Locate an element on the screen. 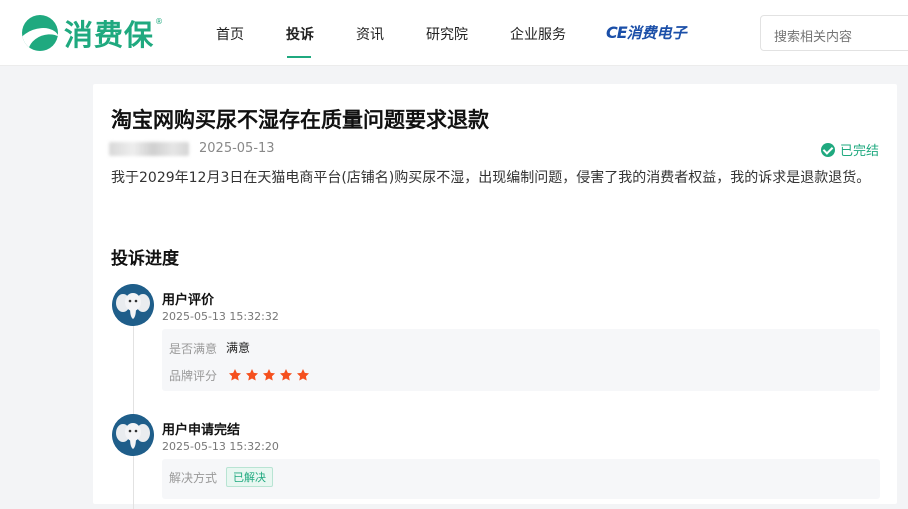  rating-stars is located at coordinates (270, 375).